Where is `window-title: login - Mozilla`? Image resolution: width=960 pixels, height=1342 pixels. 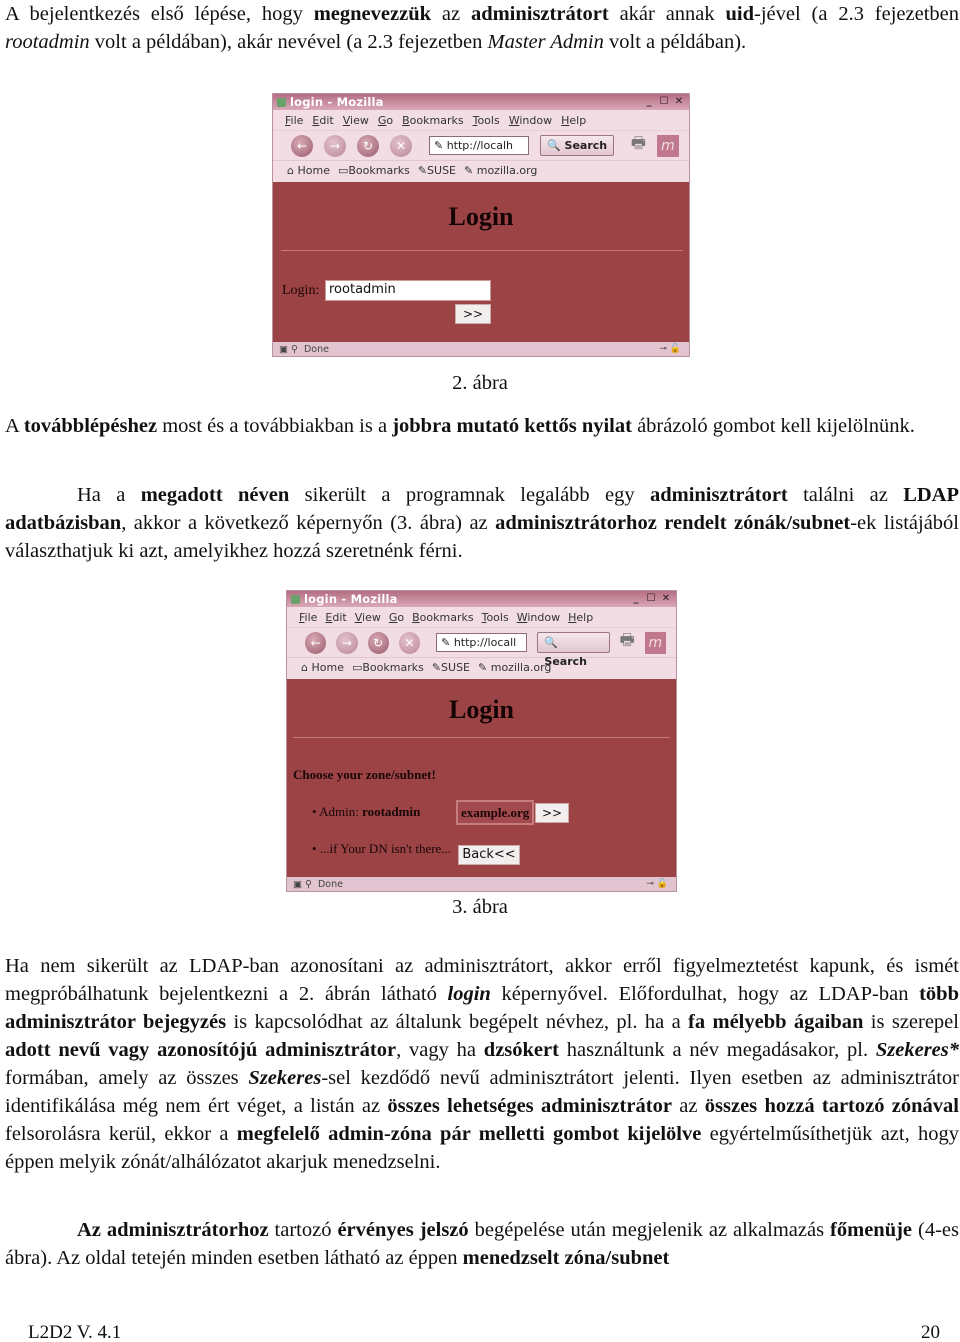
window-title: login - Mozilla is located at coordinates (337, 102).